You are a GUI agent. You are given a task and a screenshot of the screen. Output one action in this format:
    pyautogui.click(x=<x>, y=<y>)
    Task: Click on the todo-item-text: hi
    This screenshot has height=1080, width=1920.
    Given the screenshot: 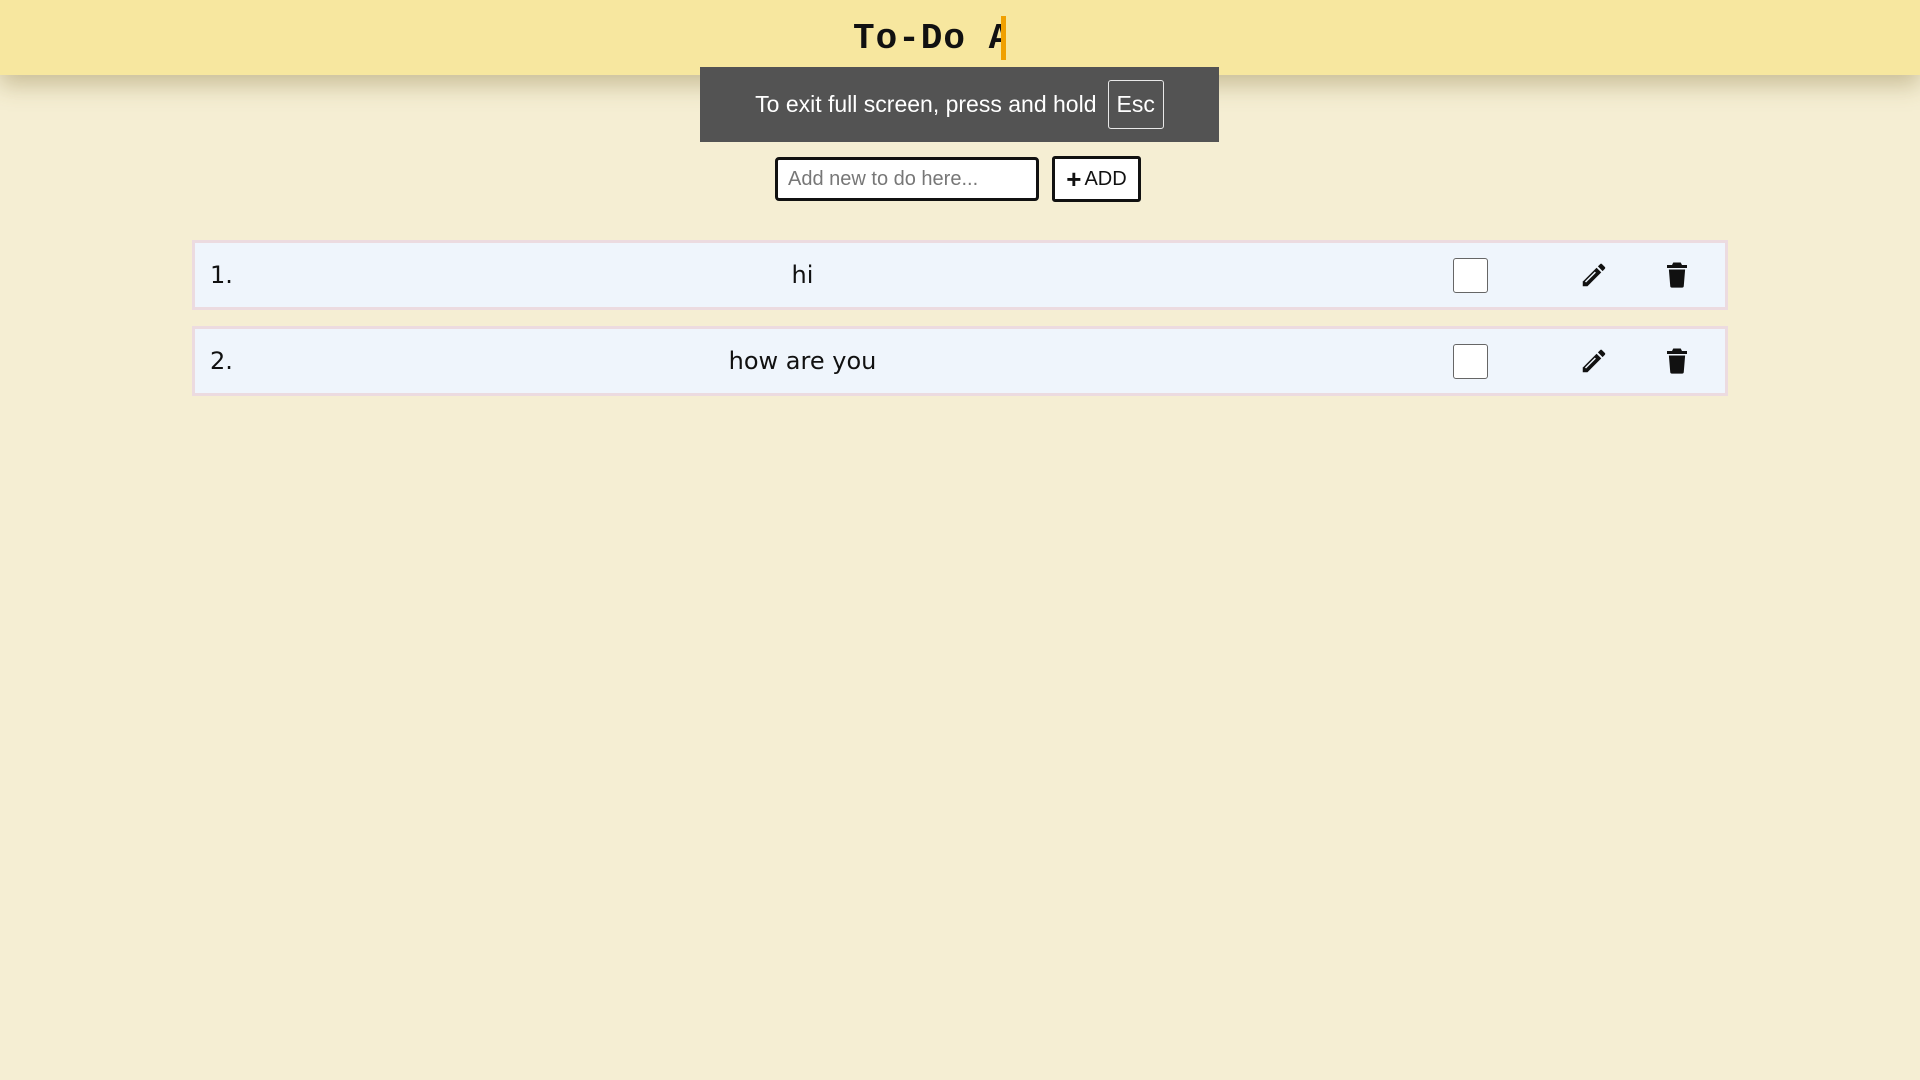 What is the action you would take?
    pyautogui.click(x=802, y=275)
    